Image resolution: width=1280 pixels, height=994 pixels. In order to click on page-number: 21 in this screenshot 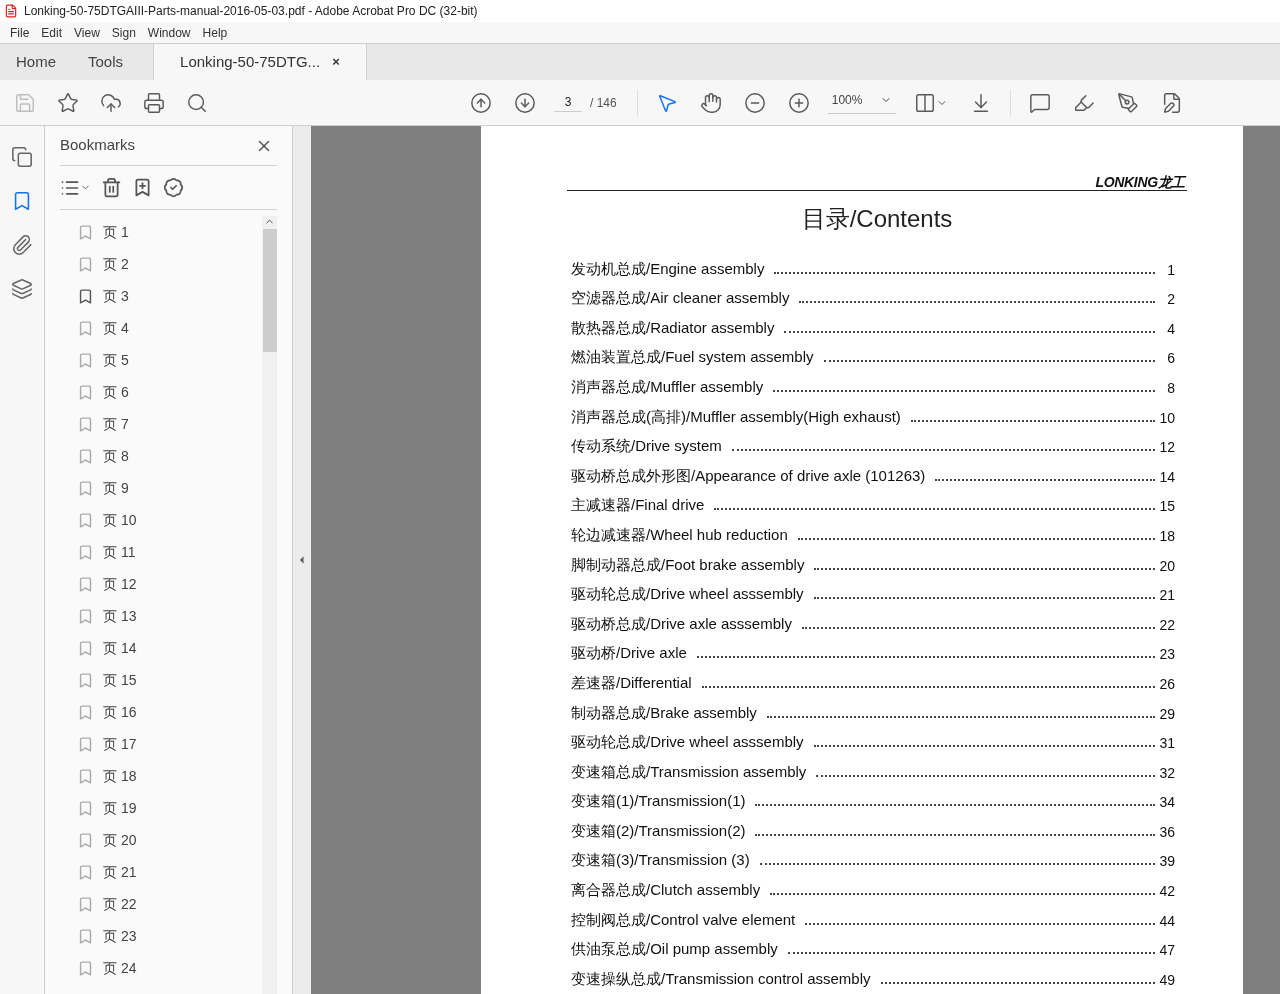, I will do `click(1167, 595)`.